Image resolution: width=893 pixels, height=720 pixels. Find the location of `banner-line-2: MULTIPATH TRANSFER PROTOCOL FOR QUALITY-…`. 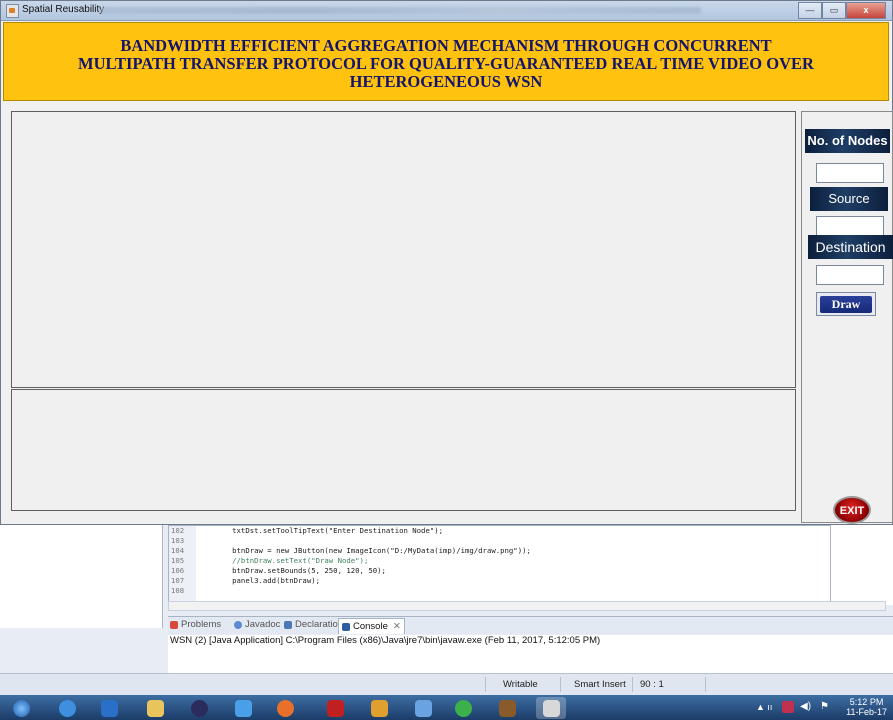

banner-line-2: MULTIPATH TRANSFER PROTOCOL FOR QUALITY-… is located at coordinates (446, 63).